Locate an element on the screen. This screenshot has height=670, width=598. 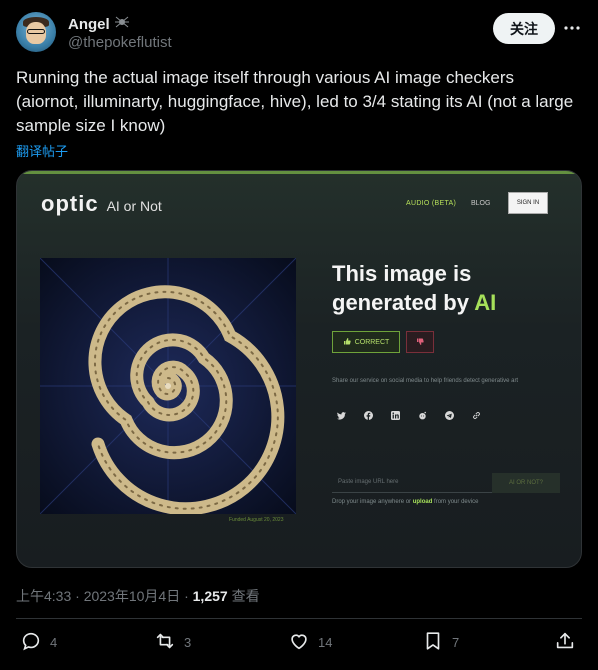
avatar is located at coordinates (36, 32).